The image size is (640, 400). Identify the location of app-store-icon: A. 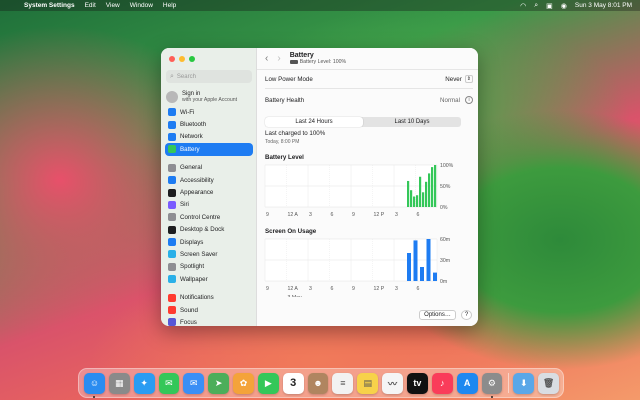
(467, 383).